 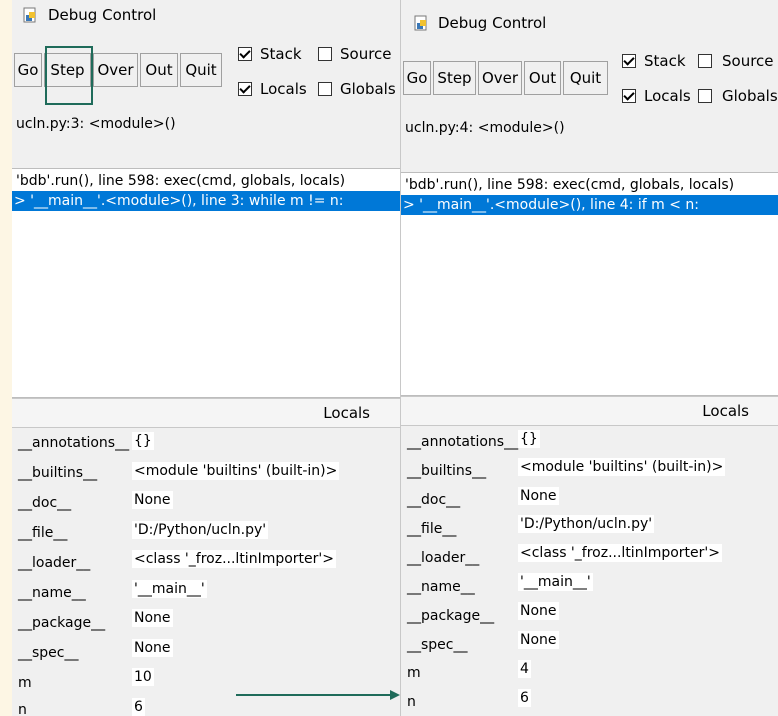 What do you see at coordinates (96, 124) in the screenshot?
I see `status-line: ucln.py:3: <module>()` at bounding box center [96, 124].